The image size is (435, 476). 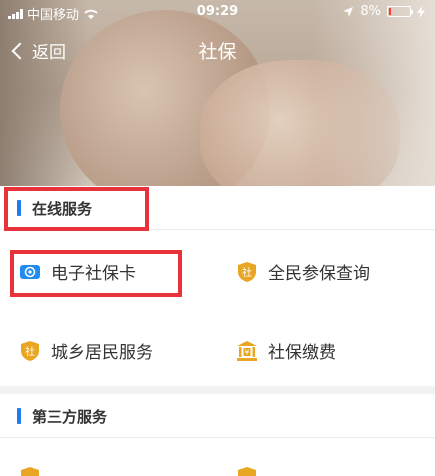 What do you see at coordinates (348, 11) in the screenshot?
I see `location-icon` at bounding box center [348, 11].